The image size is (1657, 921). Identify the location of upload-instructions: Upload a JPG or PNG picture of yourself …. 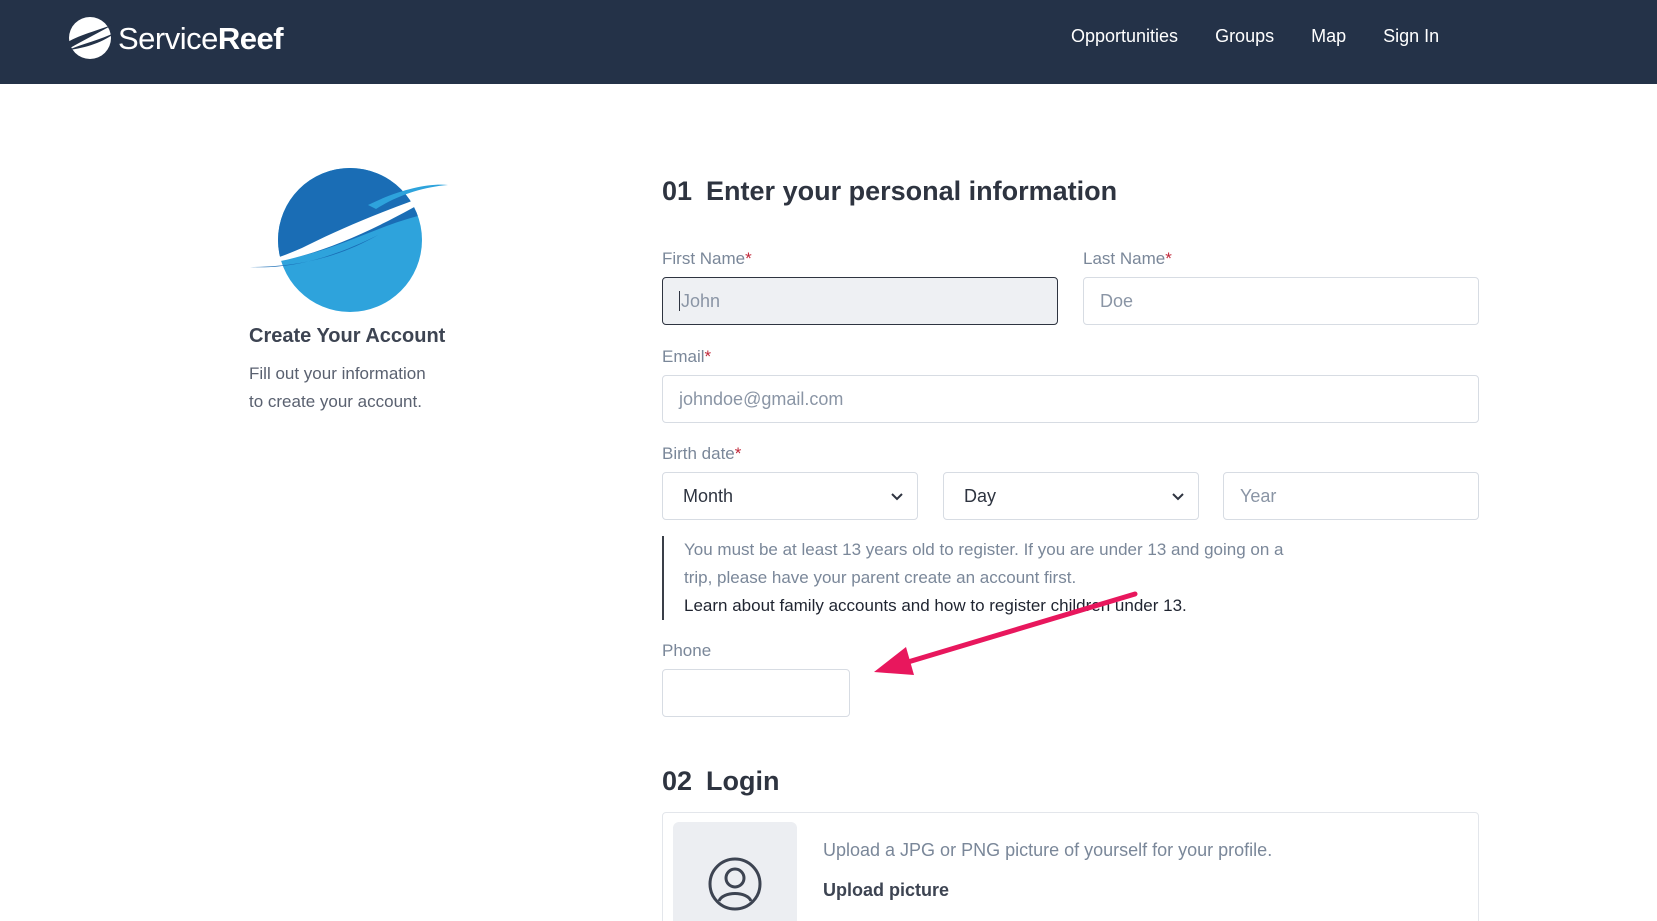
(1048, 850).